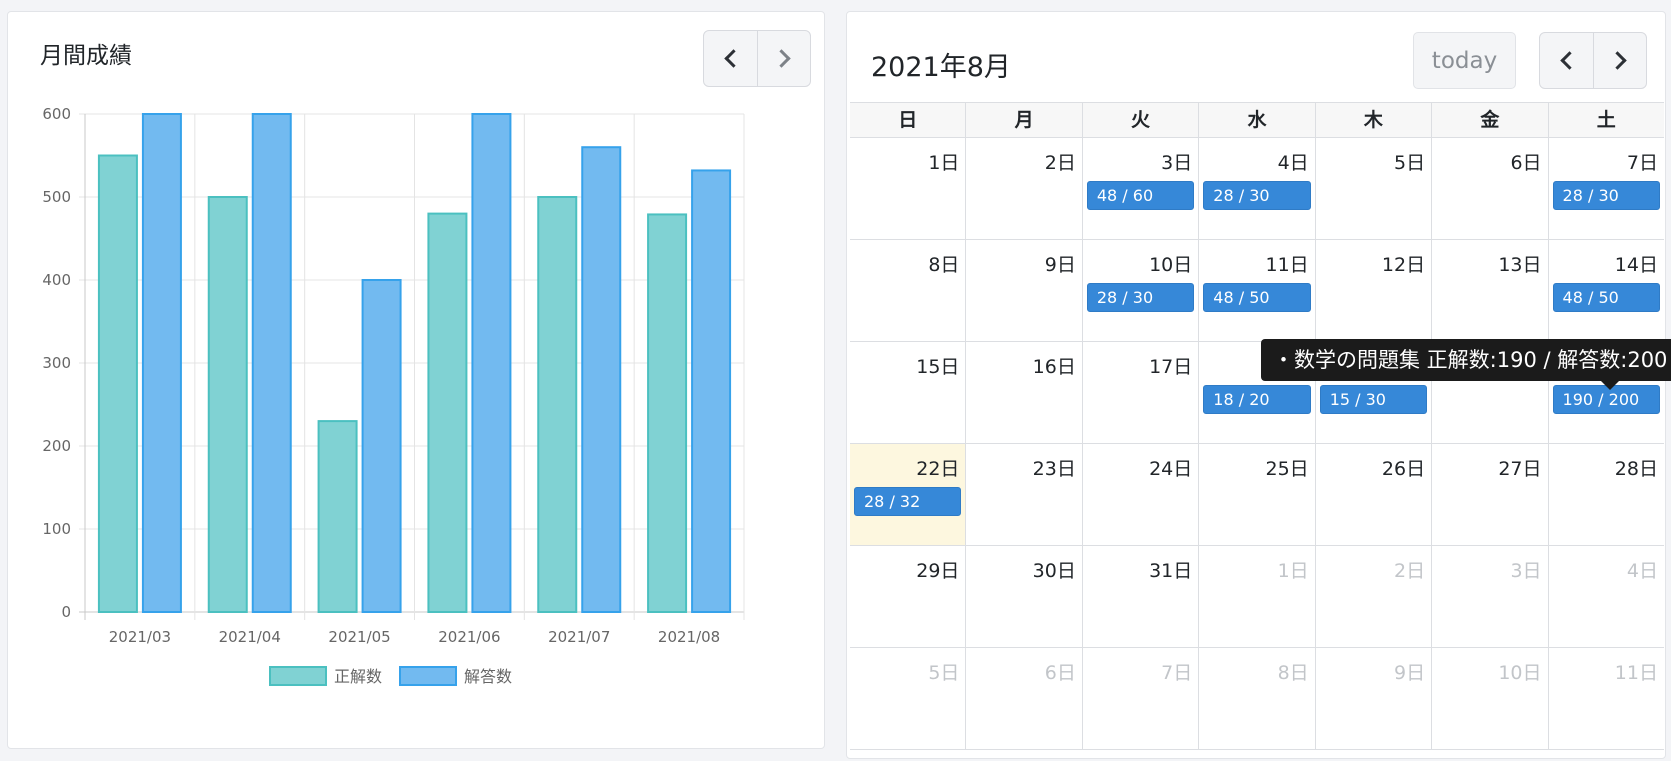 This screenshot has width=1671, height=761. What do you see at coordinates (1257, 399) in the screenshot?
I see `calendar-event: 18 / 20` at bounding box center [1257, 399].